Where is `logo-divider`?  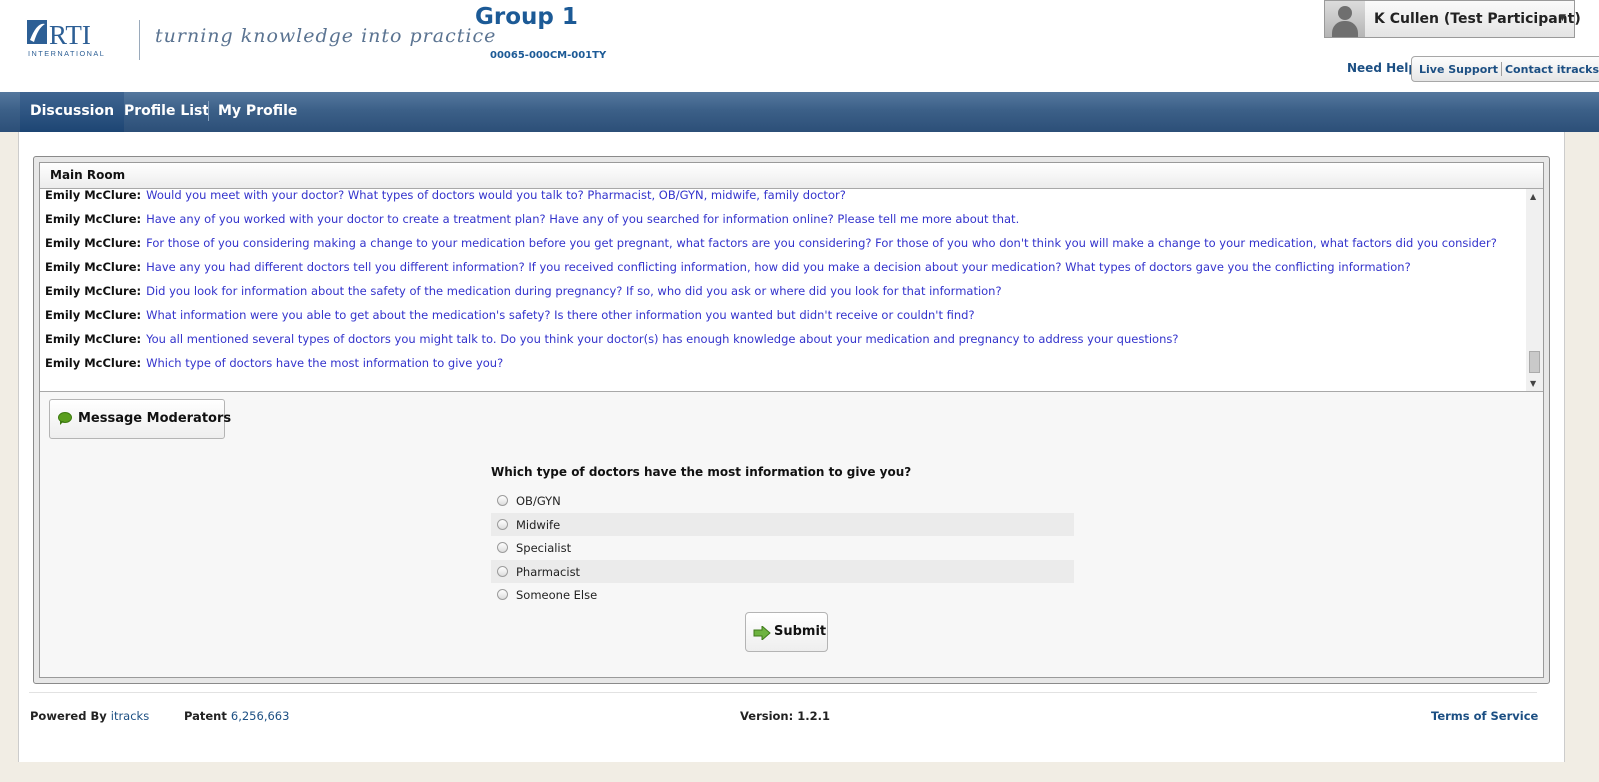 logo-divider is located at coordinates (139, 40).